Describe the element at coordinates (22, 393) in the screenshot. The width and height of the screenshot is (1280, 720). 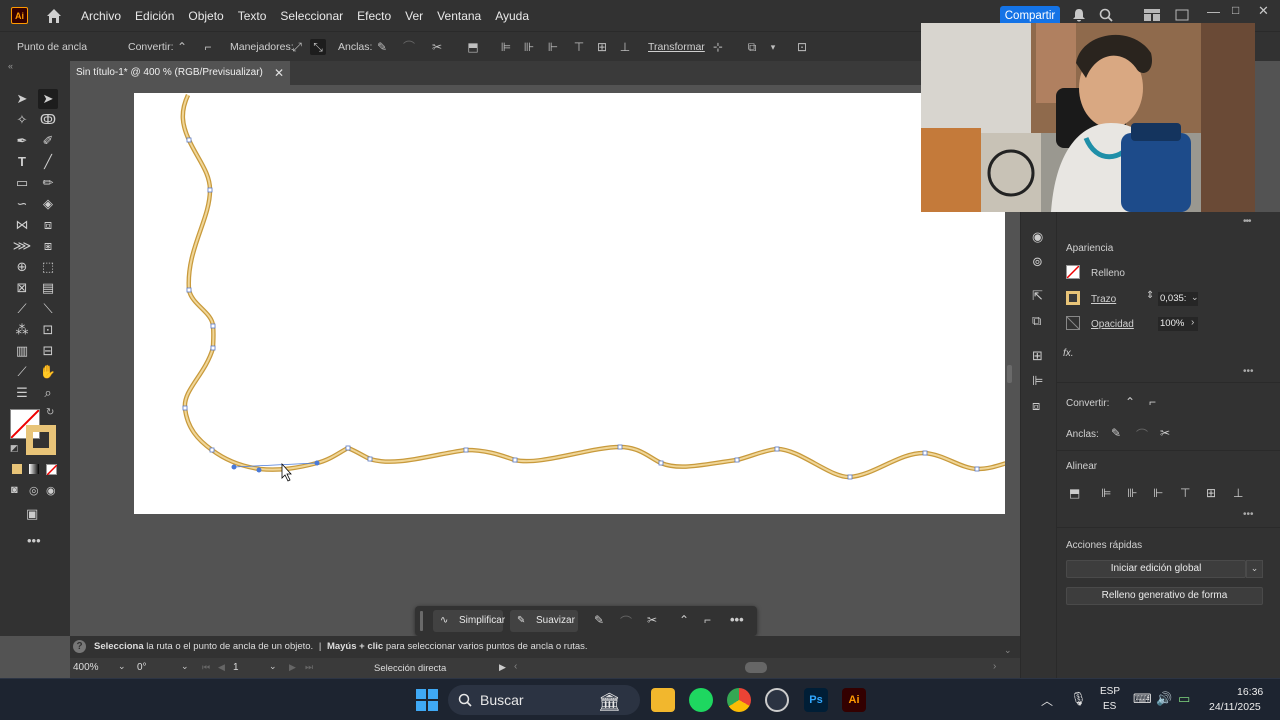
I see `print-tiling-icon: ☰` at that location.